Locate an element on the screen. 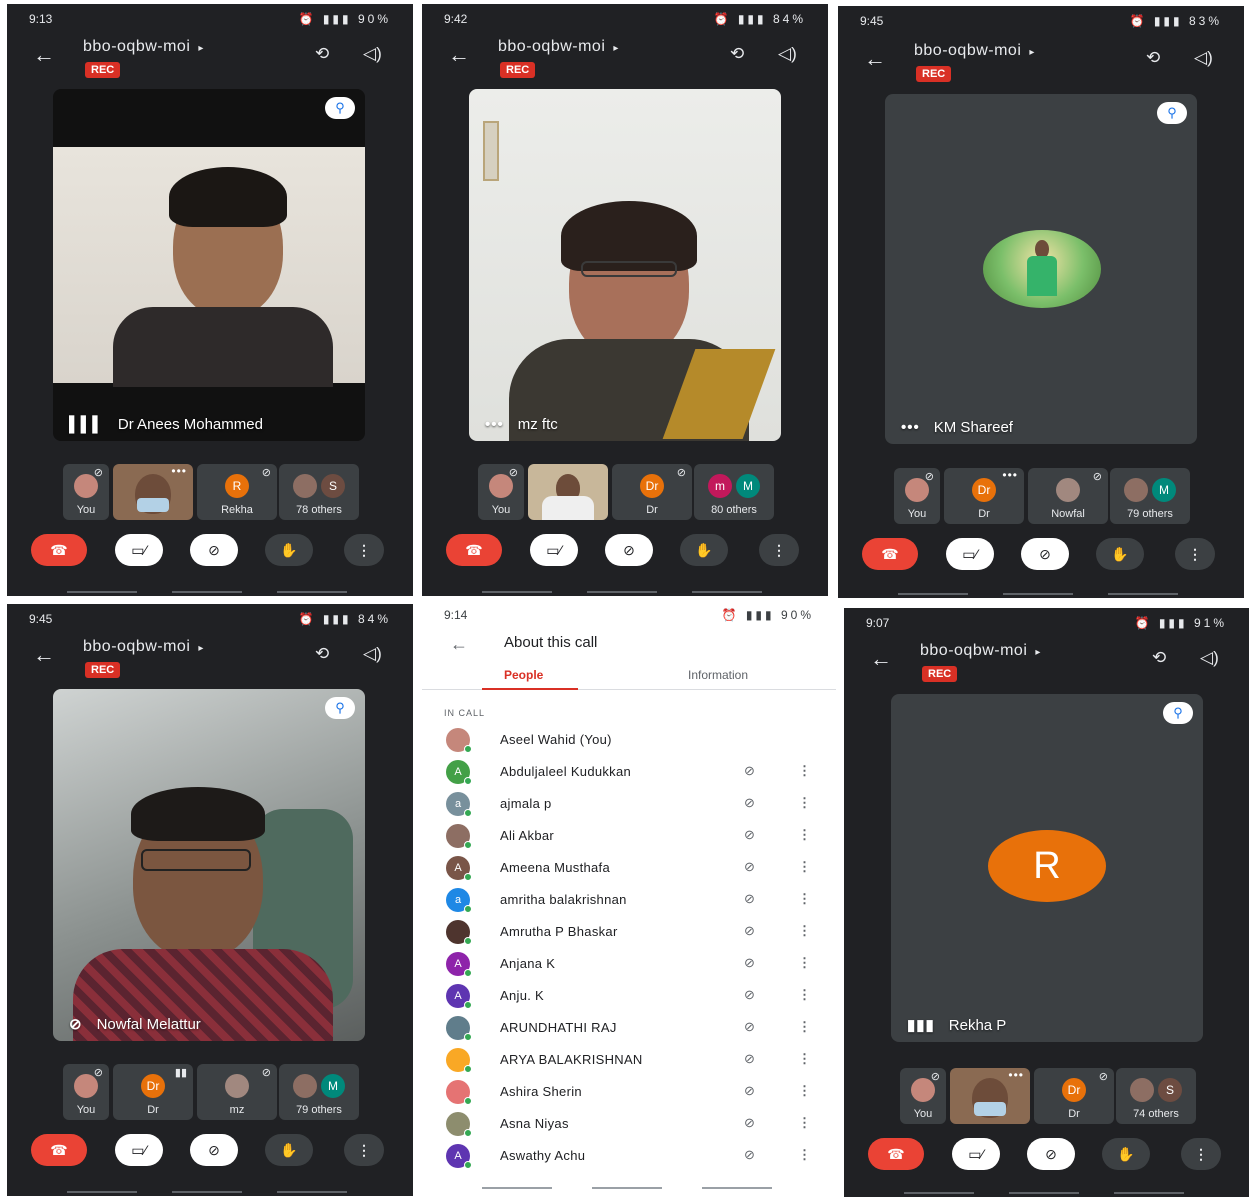 This screenshot has height=1197, width=1249. participant-row: Amrutha P Bhaskar ⊘ ⋮ is located at coordinates (629, 932).